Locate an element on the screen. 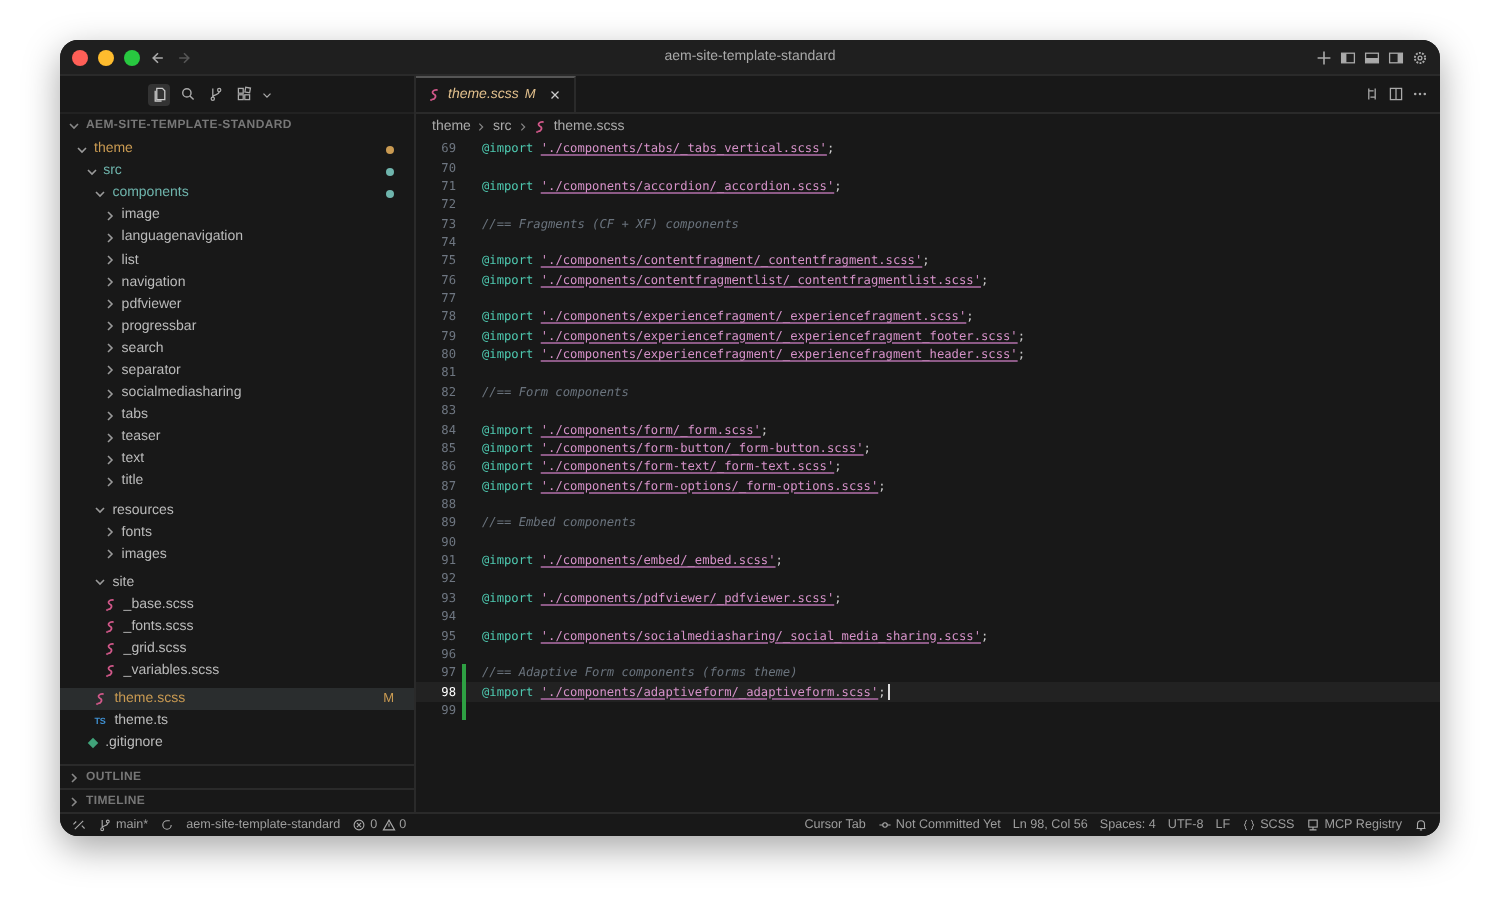 The height and width of the screenshot is (914, 1500). panel-toggle-icon is located at coordinates (1372, 57).